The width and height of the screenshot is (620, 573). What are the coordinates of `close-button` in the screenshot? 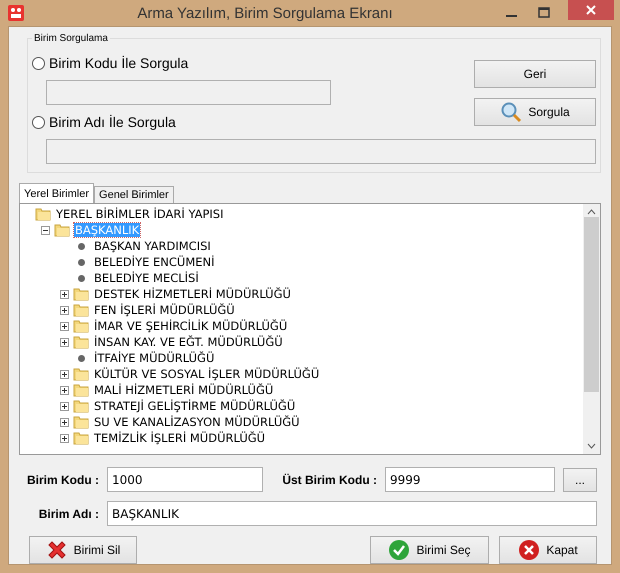 It's located at (591, 10).